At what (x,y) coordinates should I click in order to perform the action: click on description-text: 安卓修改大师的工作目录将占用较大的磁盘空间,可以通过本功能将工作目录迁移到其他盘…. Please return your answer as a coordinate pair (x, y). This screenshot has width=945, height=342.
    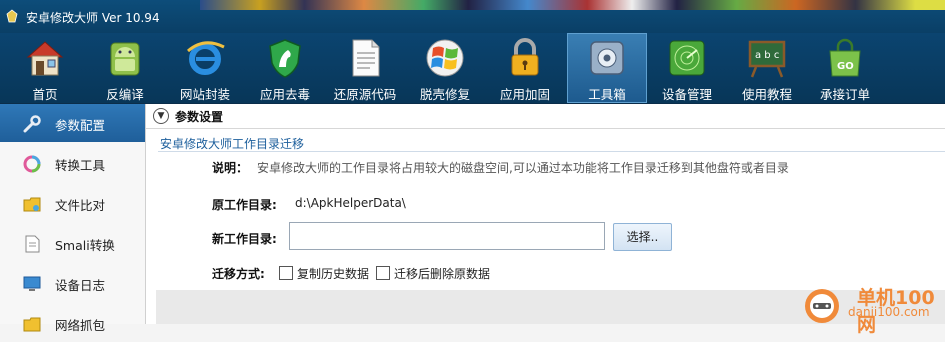
    Looking at the image, I should click on (523, 168).